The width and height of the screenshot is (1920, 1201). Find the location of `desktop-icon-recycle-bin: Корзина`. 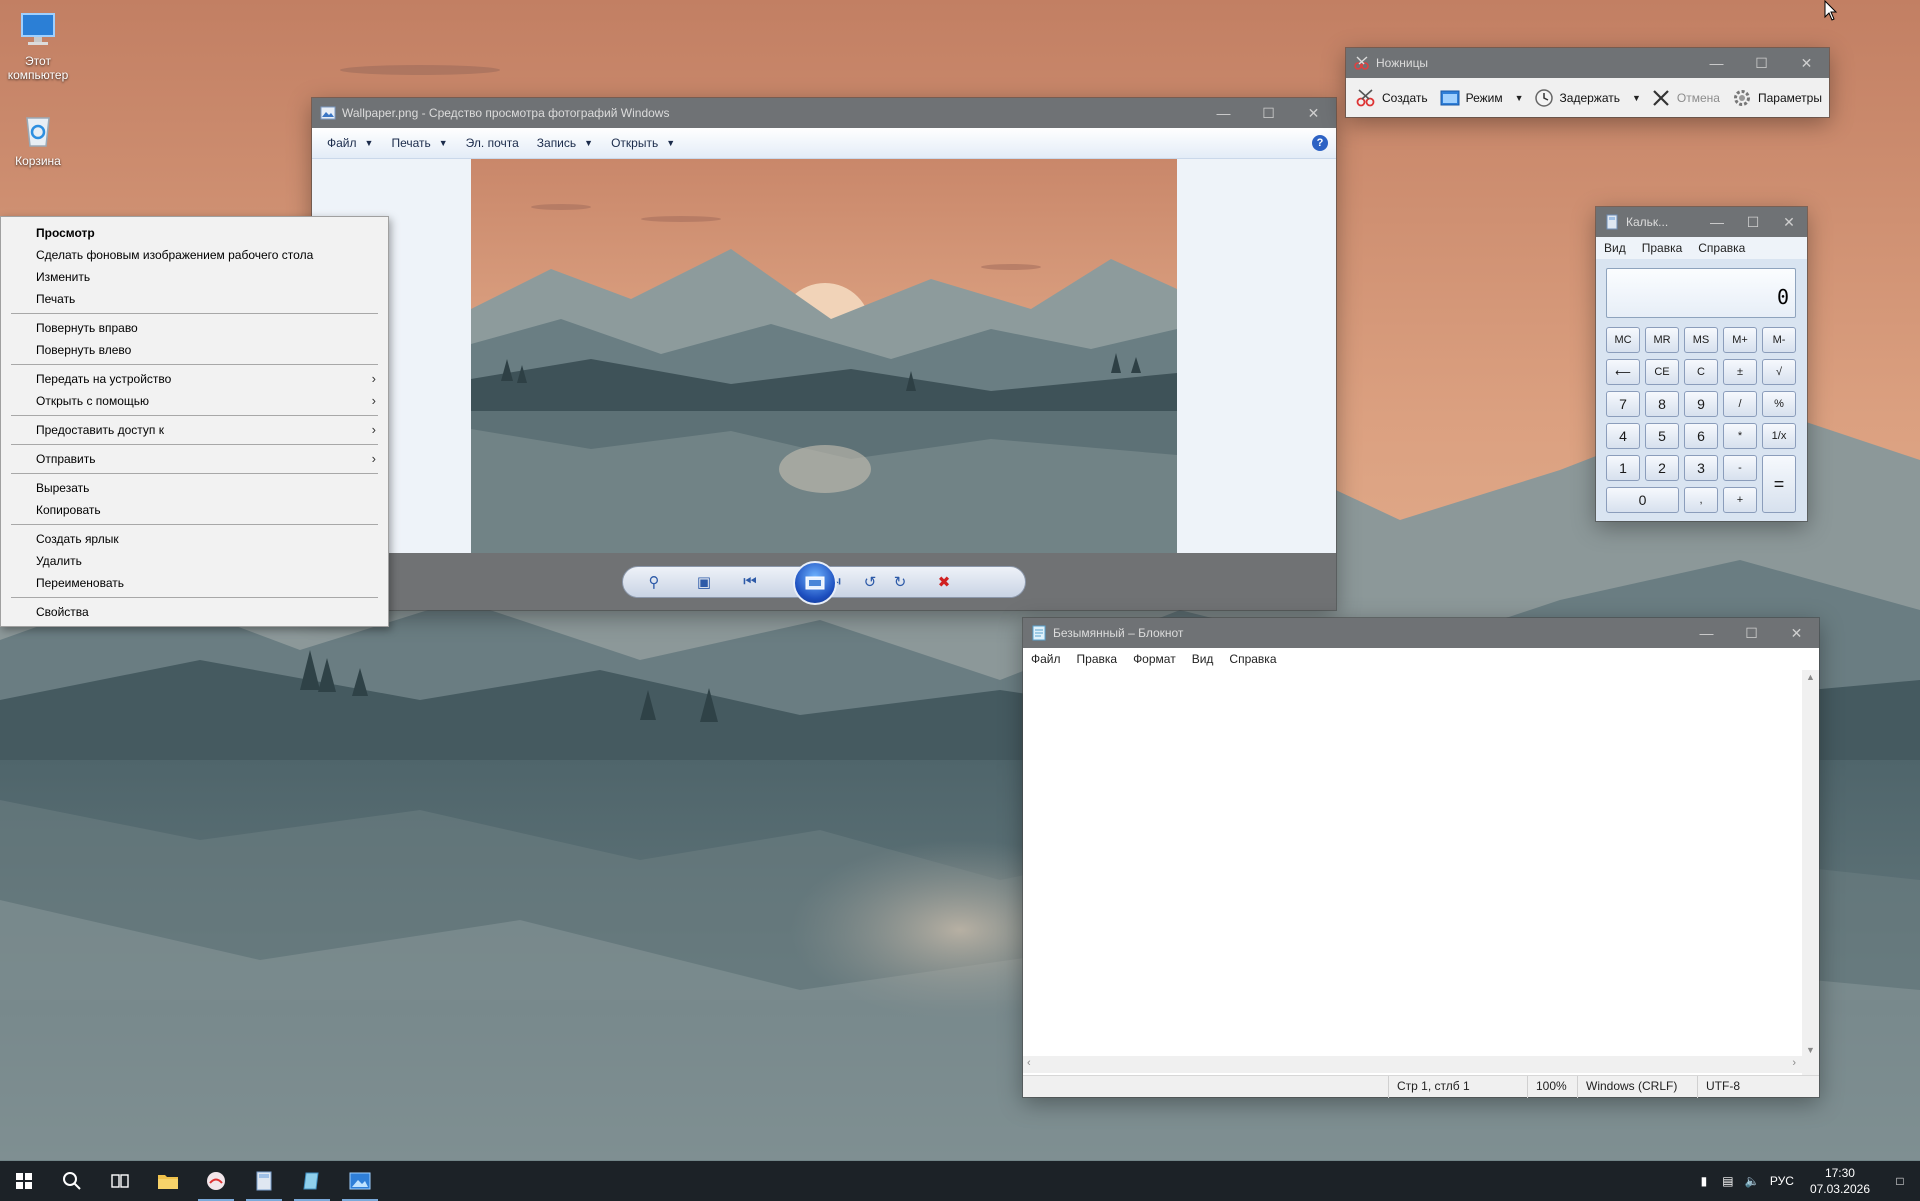

desktop-icon-recycle-bin: Корзина is located at coordinates (38, 139).